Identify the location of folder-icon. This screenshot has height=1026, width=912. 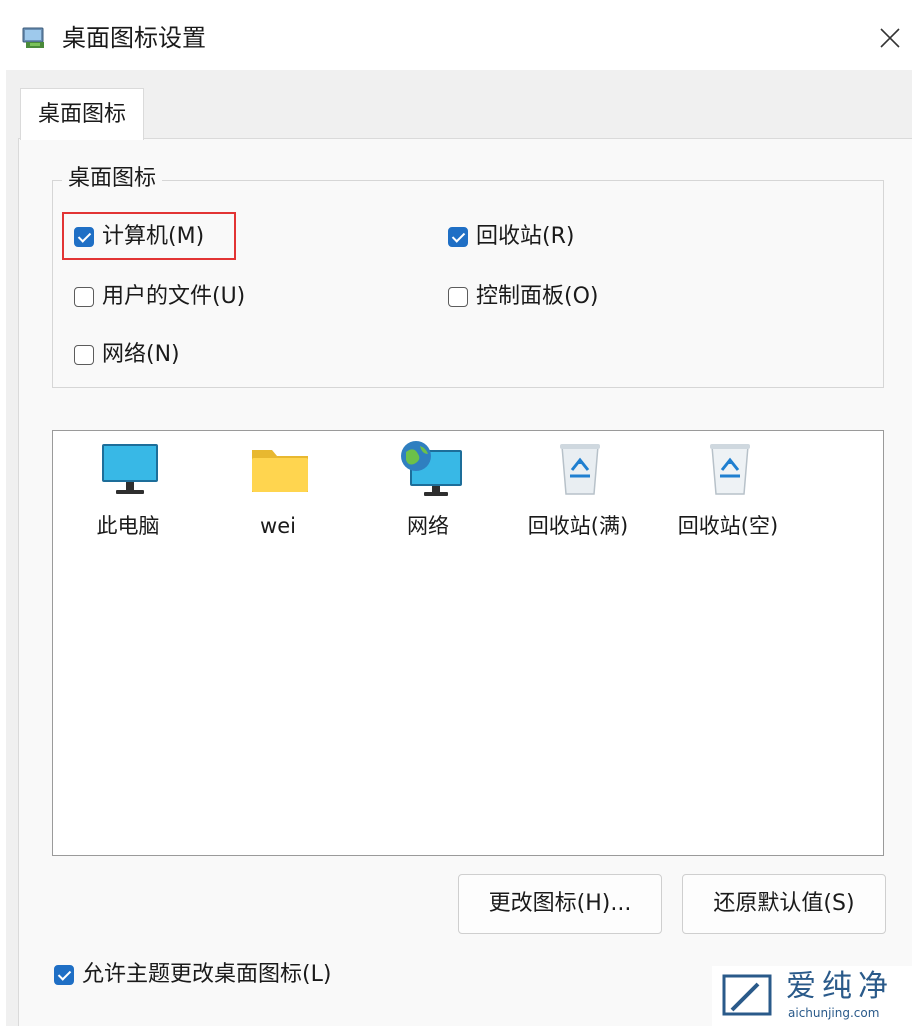
(280, 471).